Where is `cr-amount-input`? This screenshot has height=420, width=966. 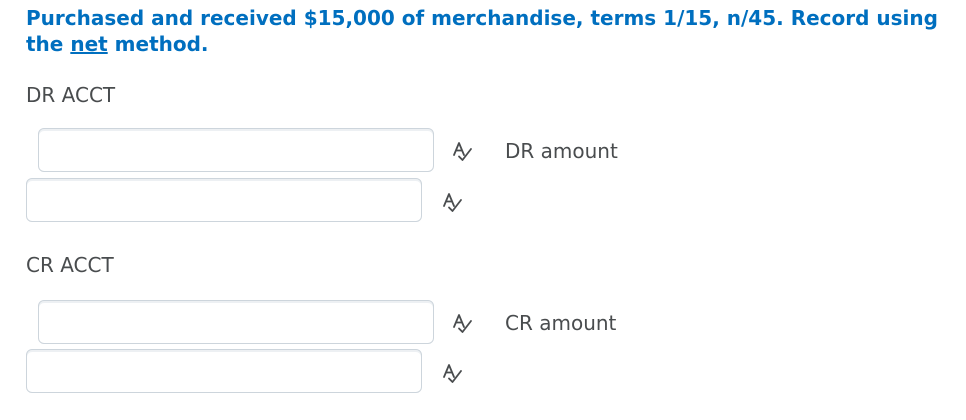
cr-amount-input is located at coordinates (224, 371).